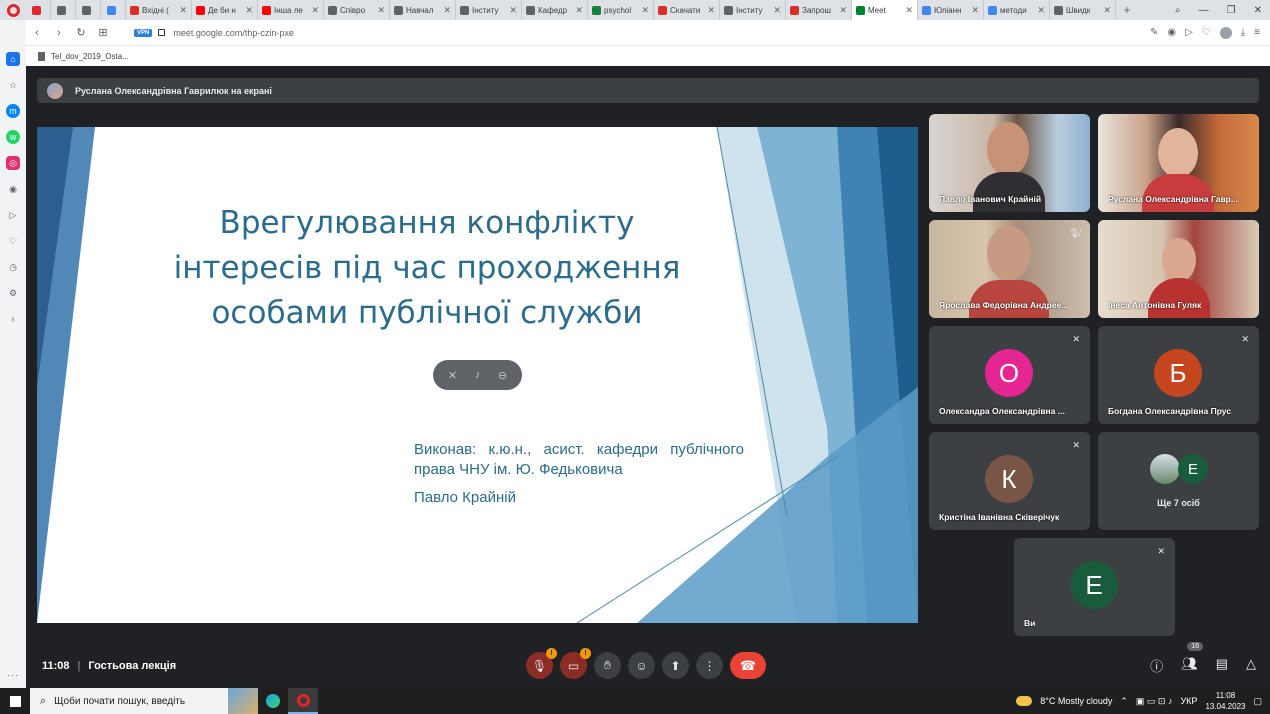 The height and width of the screenshot is (714, 1270). What do you see at coordinates (1222, 665) in the screenshot?
I see `chat-icon: ▤` at bounding box center [1222, 665].